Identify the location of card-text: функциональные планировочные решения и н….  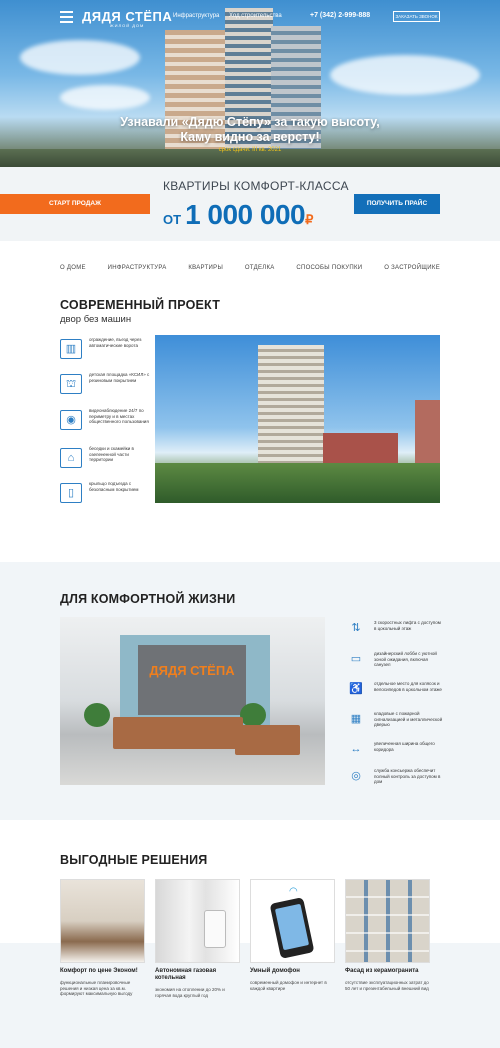
(96, 988).